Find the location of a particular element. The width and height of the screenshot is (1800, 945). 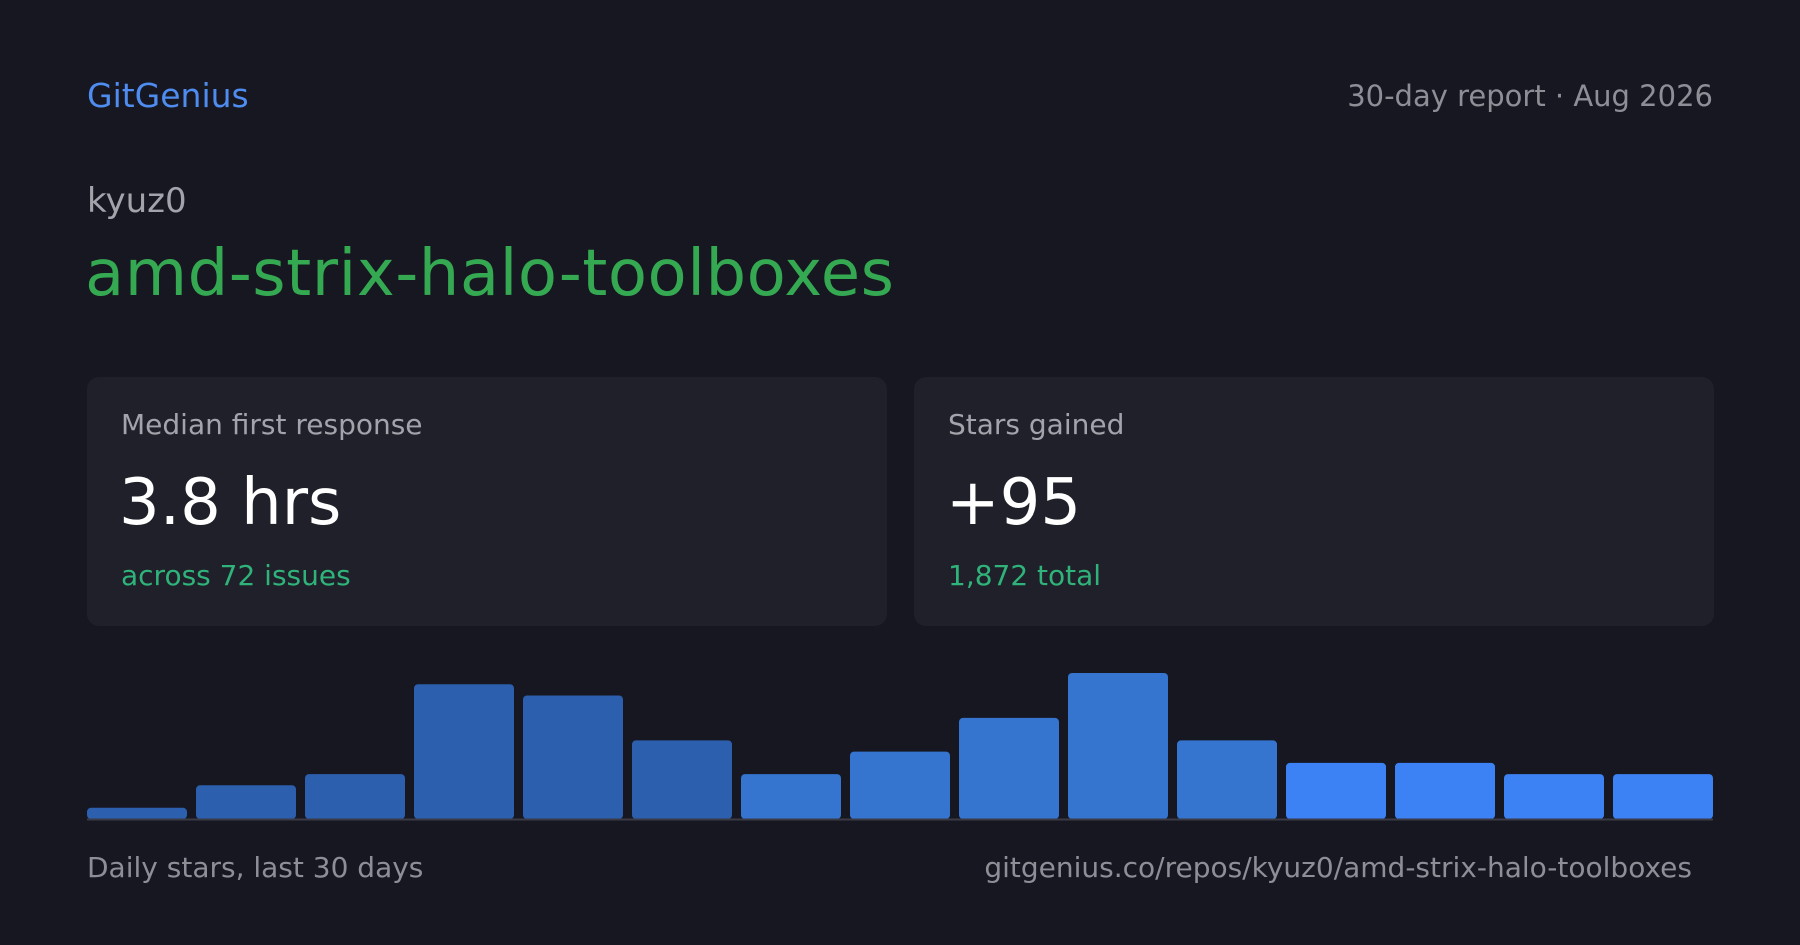

median-response-value: 3.8 hrs is located at coordinates (230, 503).